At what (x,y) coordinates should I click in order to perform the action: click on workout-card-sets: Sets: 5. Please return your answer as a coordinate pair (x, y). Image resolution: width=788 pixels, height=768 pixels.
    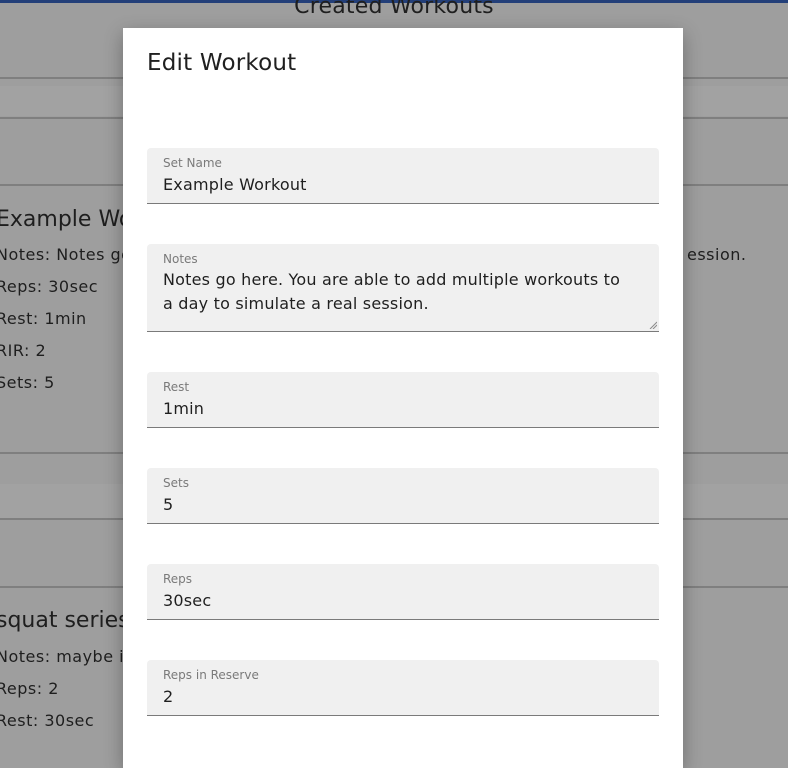
    Looking at the image, I should click on (27, 382).